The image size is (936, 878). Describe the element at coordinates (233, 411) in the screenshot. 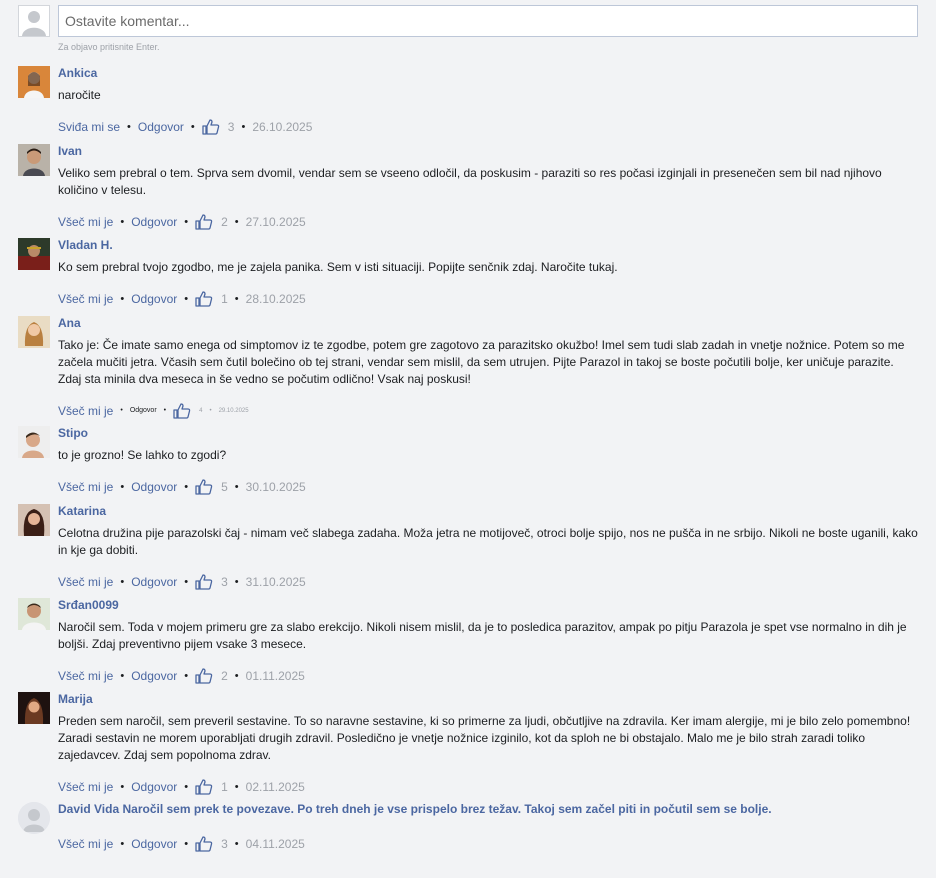

I see `comment-date: 29.10.2025` at that location.